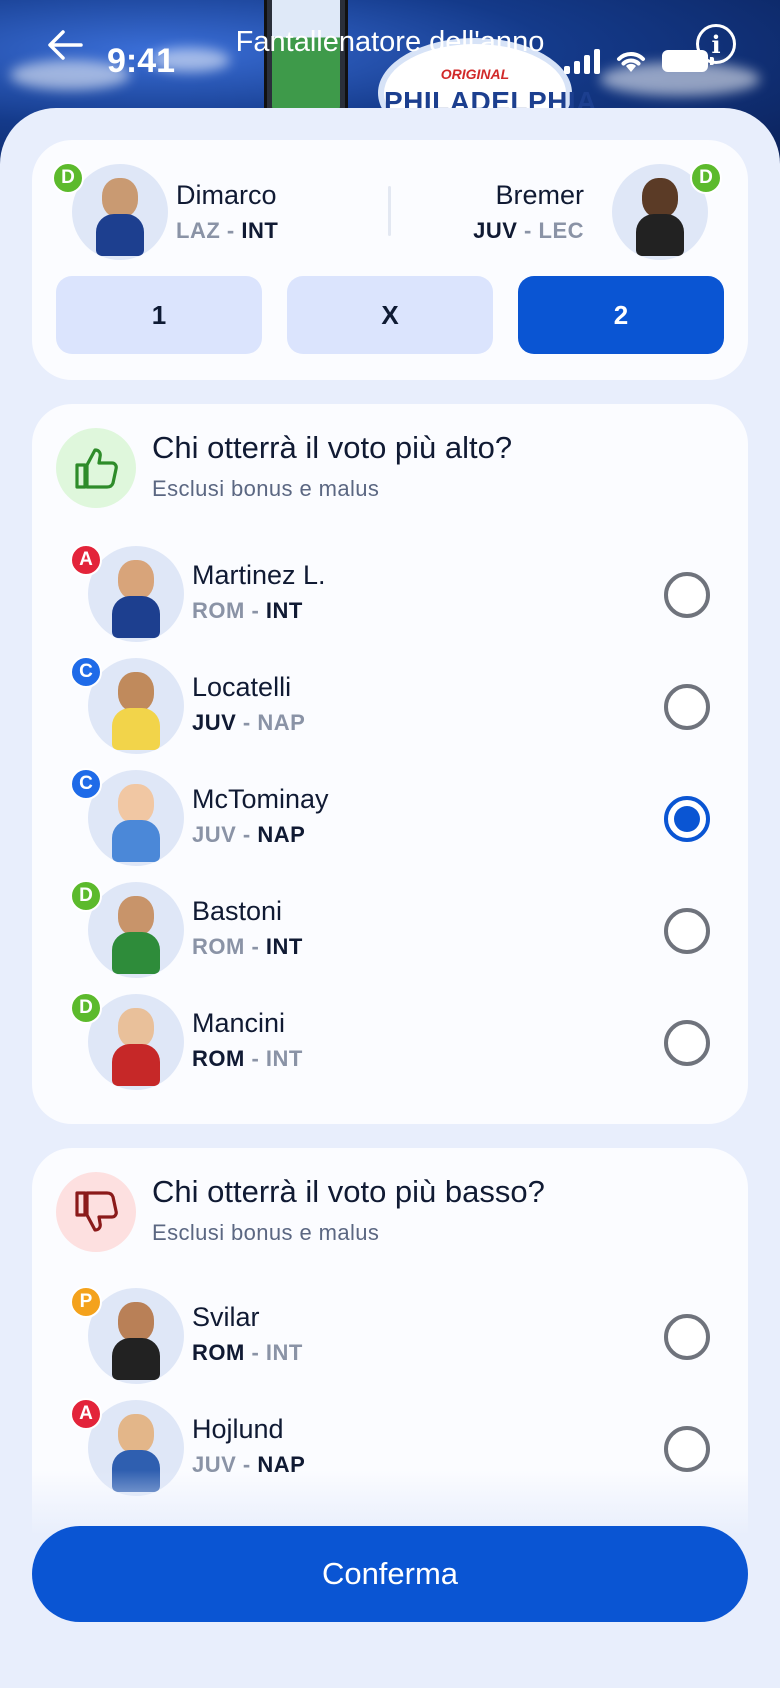  What do you see at coordinates (539, 195) in the screenshot?
I see `away-player-name: Bremer` at bounding box center [539, 195].